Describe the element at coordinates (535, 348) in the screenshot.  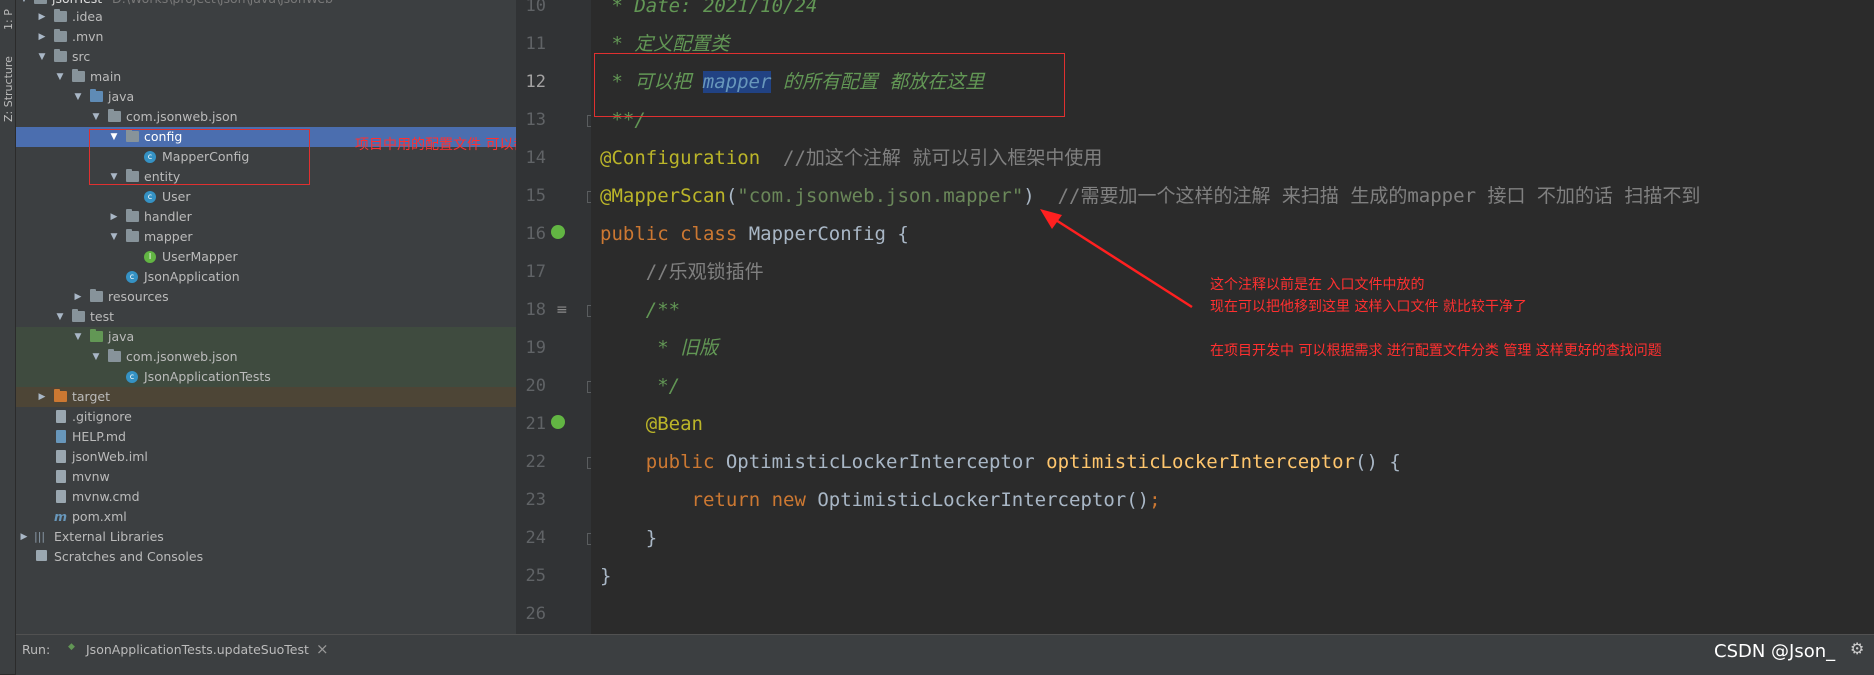
I see `line-number: 19` at that location.